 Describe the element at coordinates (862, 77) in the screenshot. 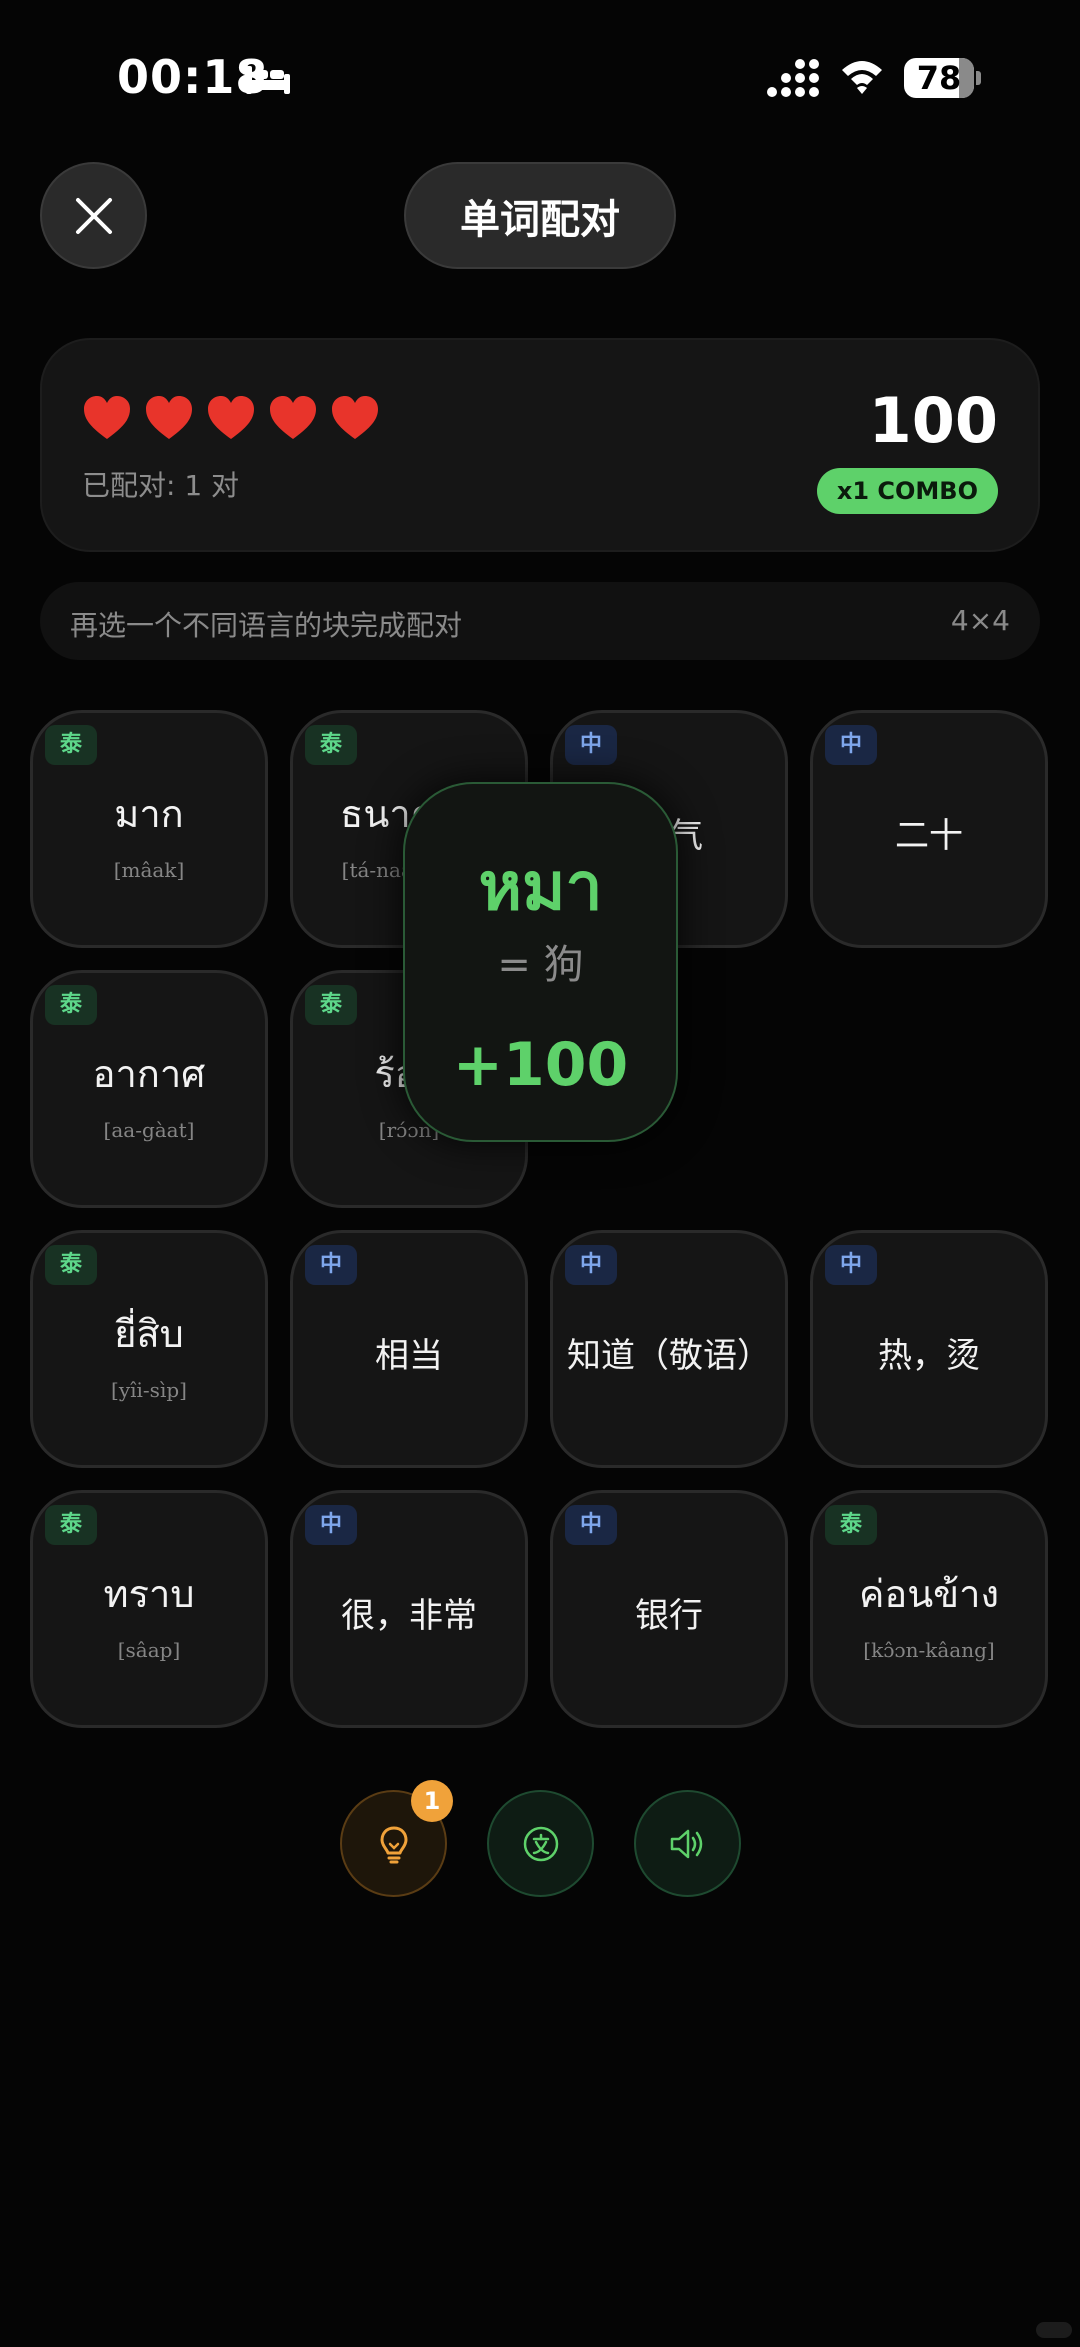

I see `wifi-icon` at that location.